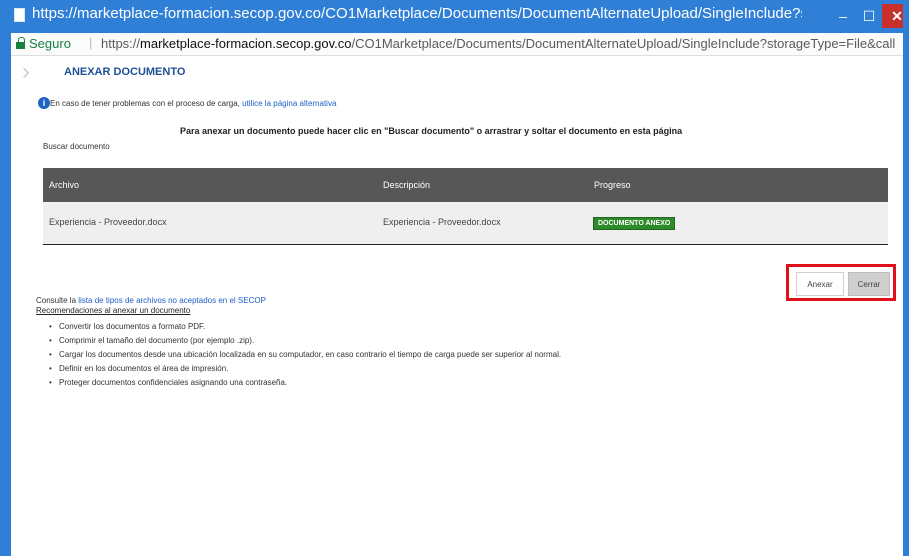 This screenshot has width=909, height=556. What do you see at coordinates (44, 103) in the screenshot?
I see `info-icon: i` at bounding box center [44, 103].